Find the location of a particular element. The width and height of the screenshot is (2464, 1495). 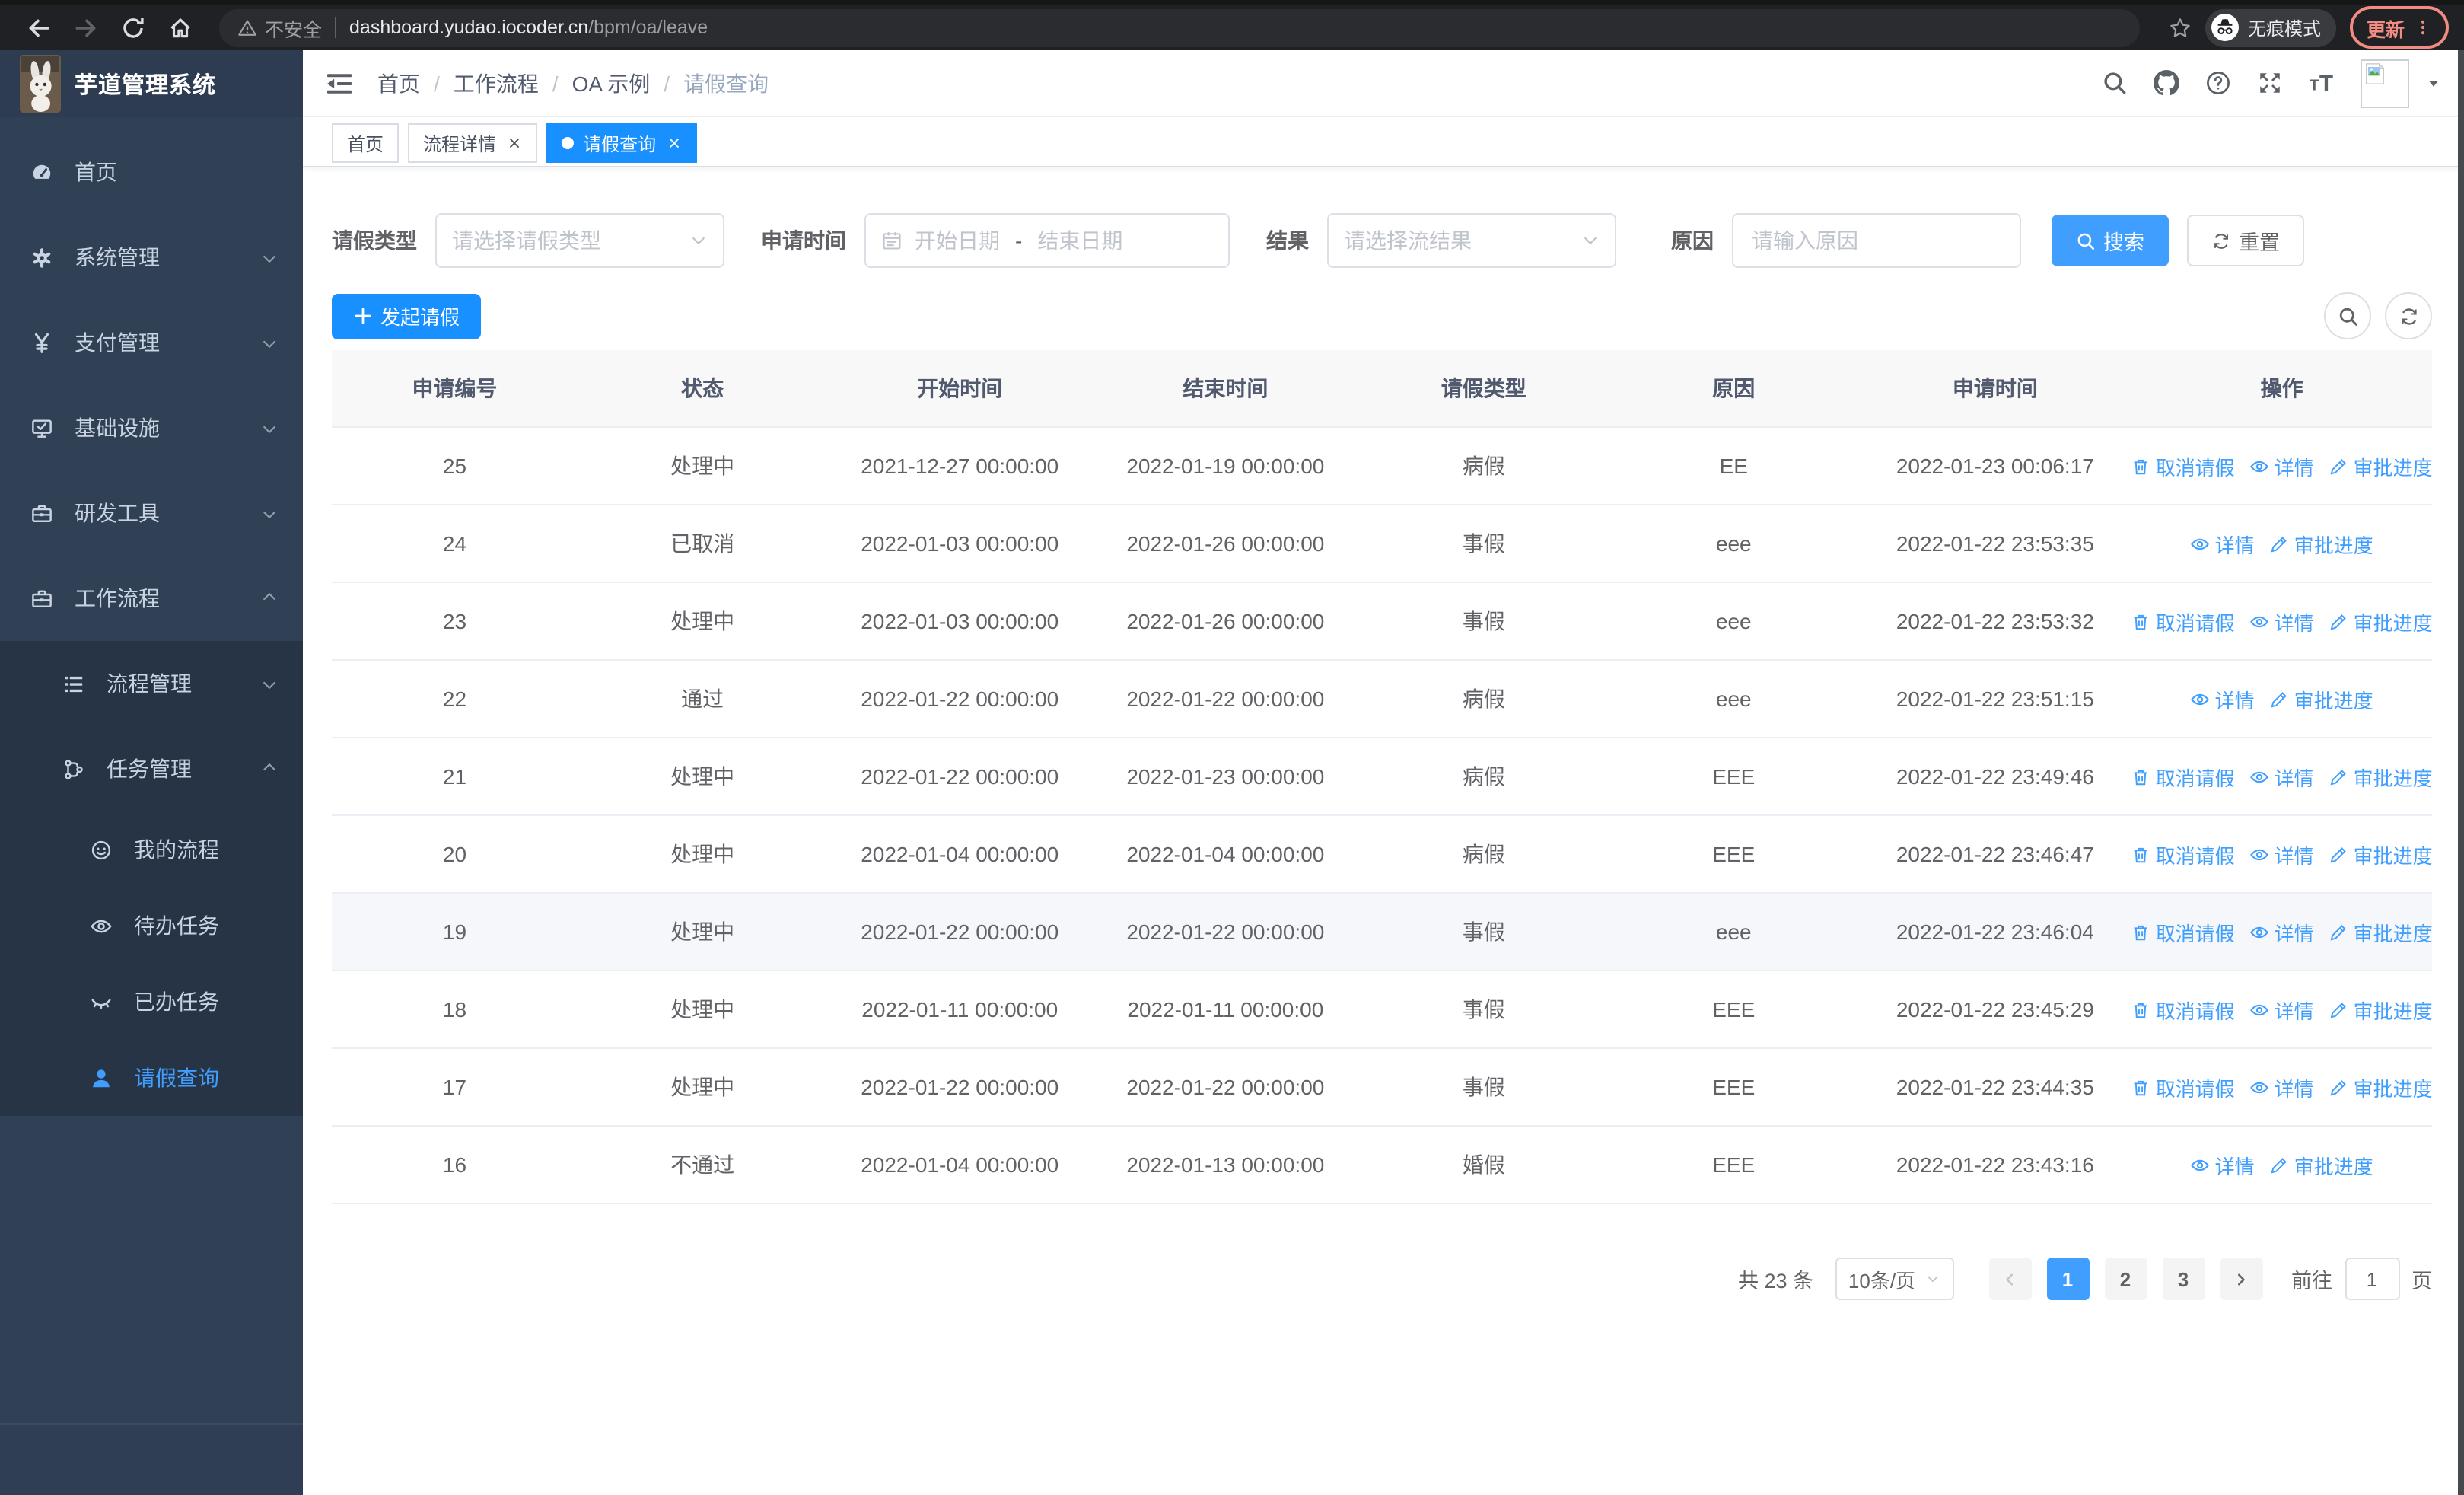

next-page-button is located at coordinates (2241, 1279).